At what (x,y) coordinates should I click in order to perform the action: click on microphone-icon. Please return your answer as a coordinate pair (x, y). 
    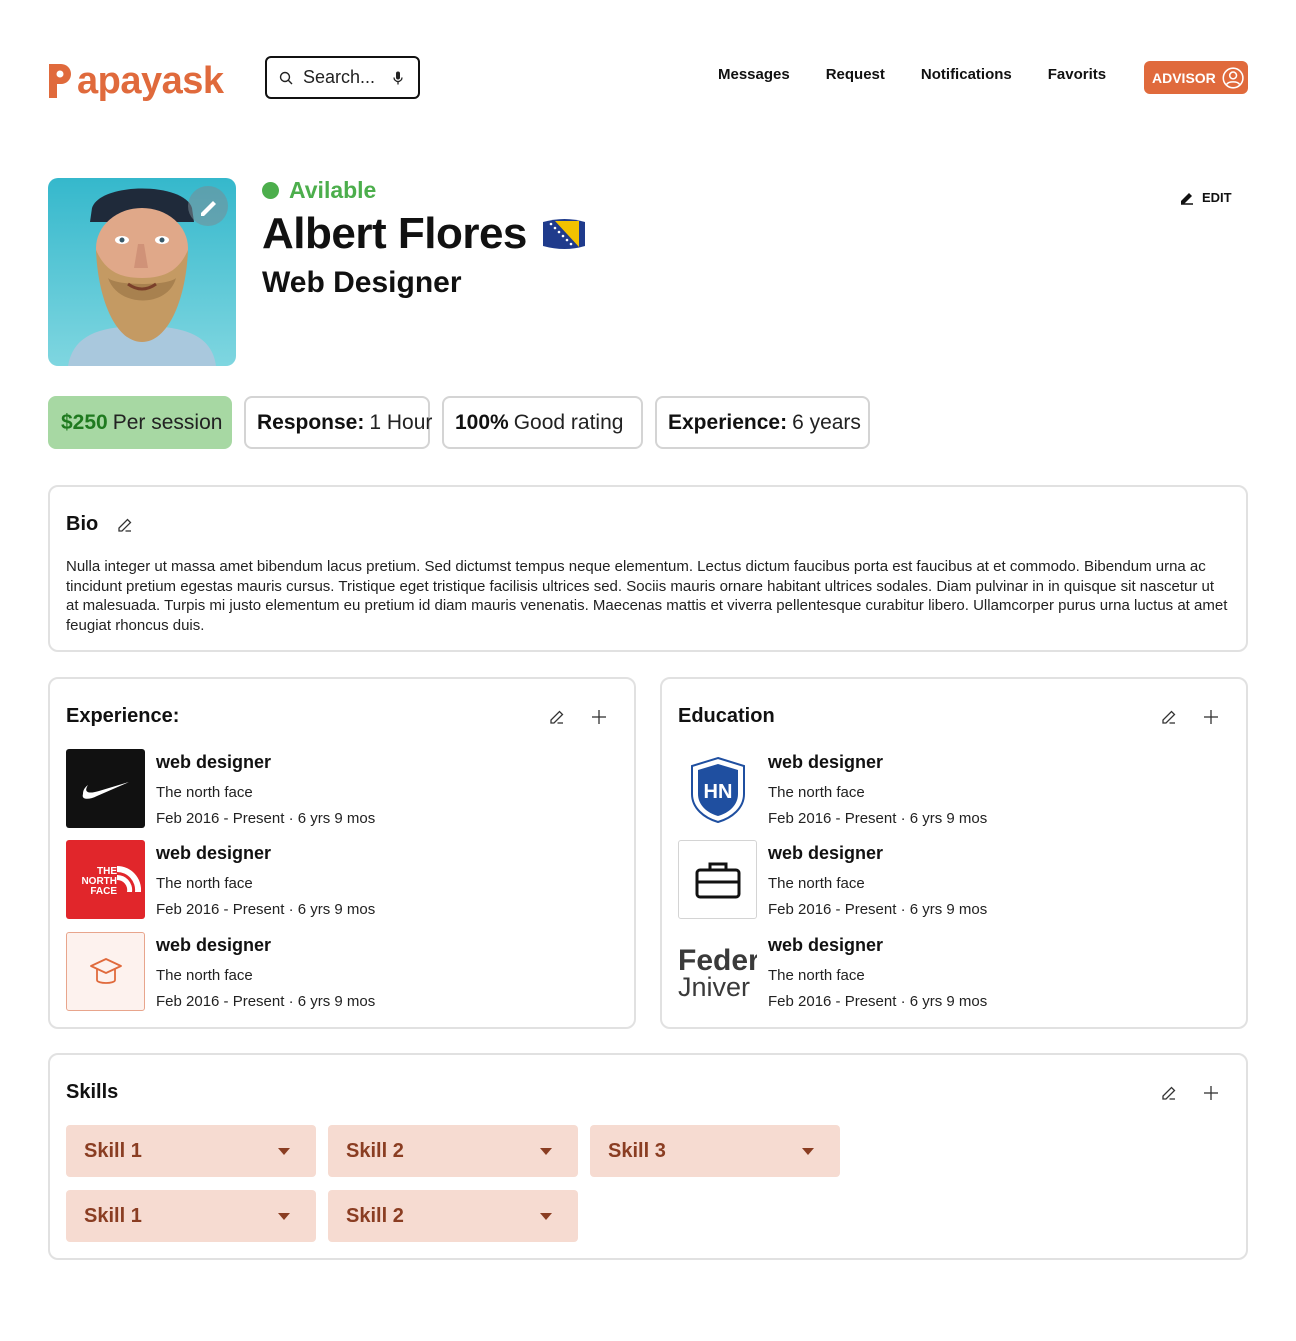
    Looking at the image, I should click on (398, 78).